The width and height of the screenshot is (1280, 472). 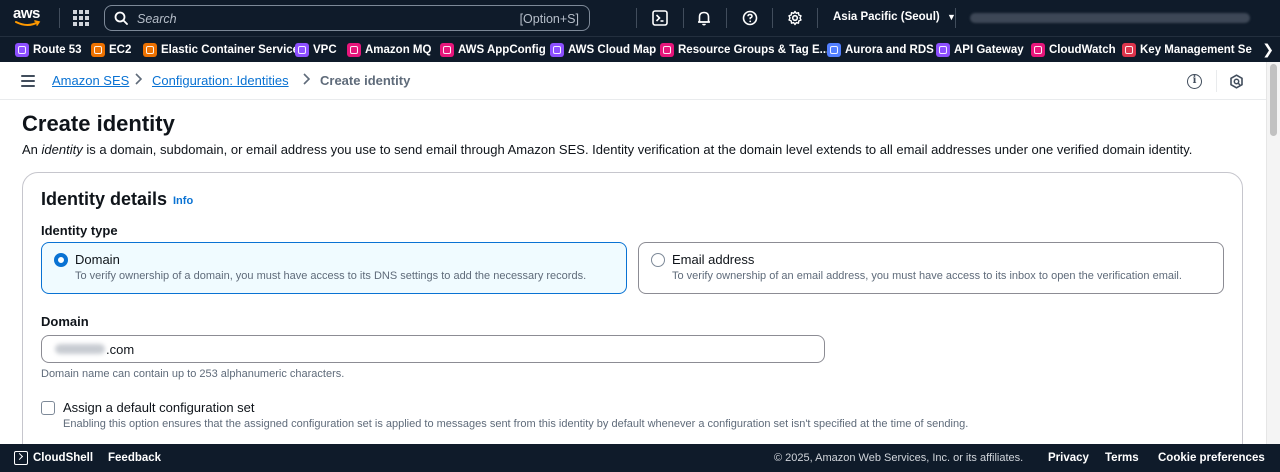 I want to click on amazon-q-icon, so click(x=1236, y=81).